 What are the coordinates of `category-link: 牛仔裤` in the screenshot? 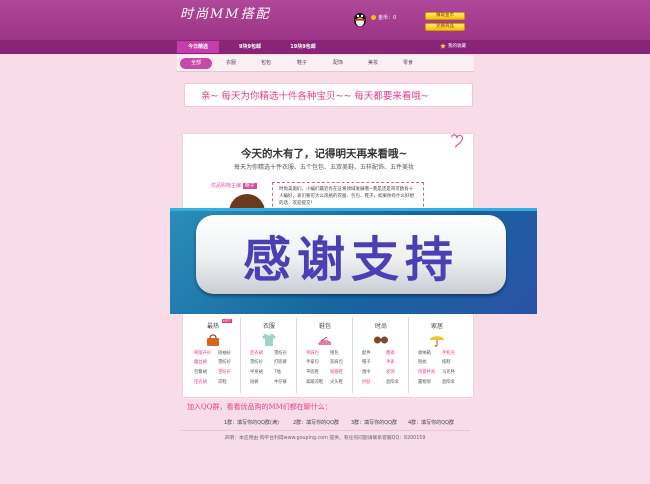 It's located at (280, 382).